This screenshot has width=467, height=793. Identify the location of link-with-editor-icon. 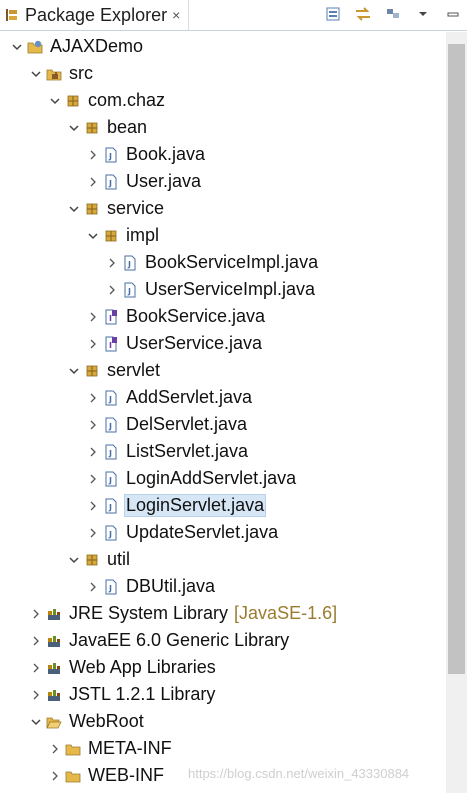
(363, 14).